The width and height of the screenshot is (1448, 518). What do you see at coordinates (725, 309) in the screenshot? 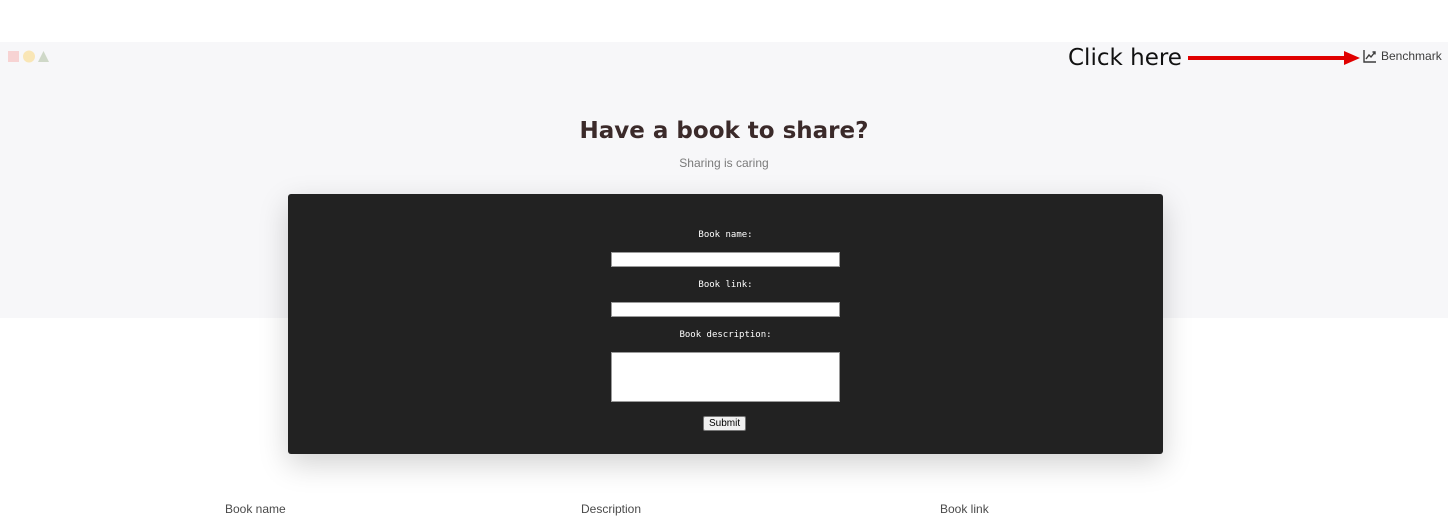
I see `book-link-input` at bounding box center [725, 309].